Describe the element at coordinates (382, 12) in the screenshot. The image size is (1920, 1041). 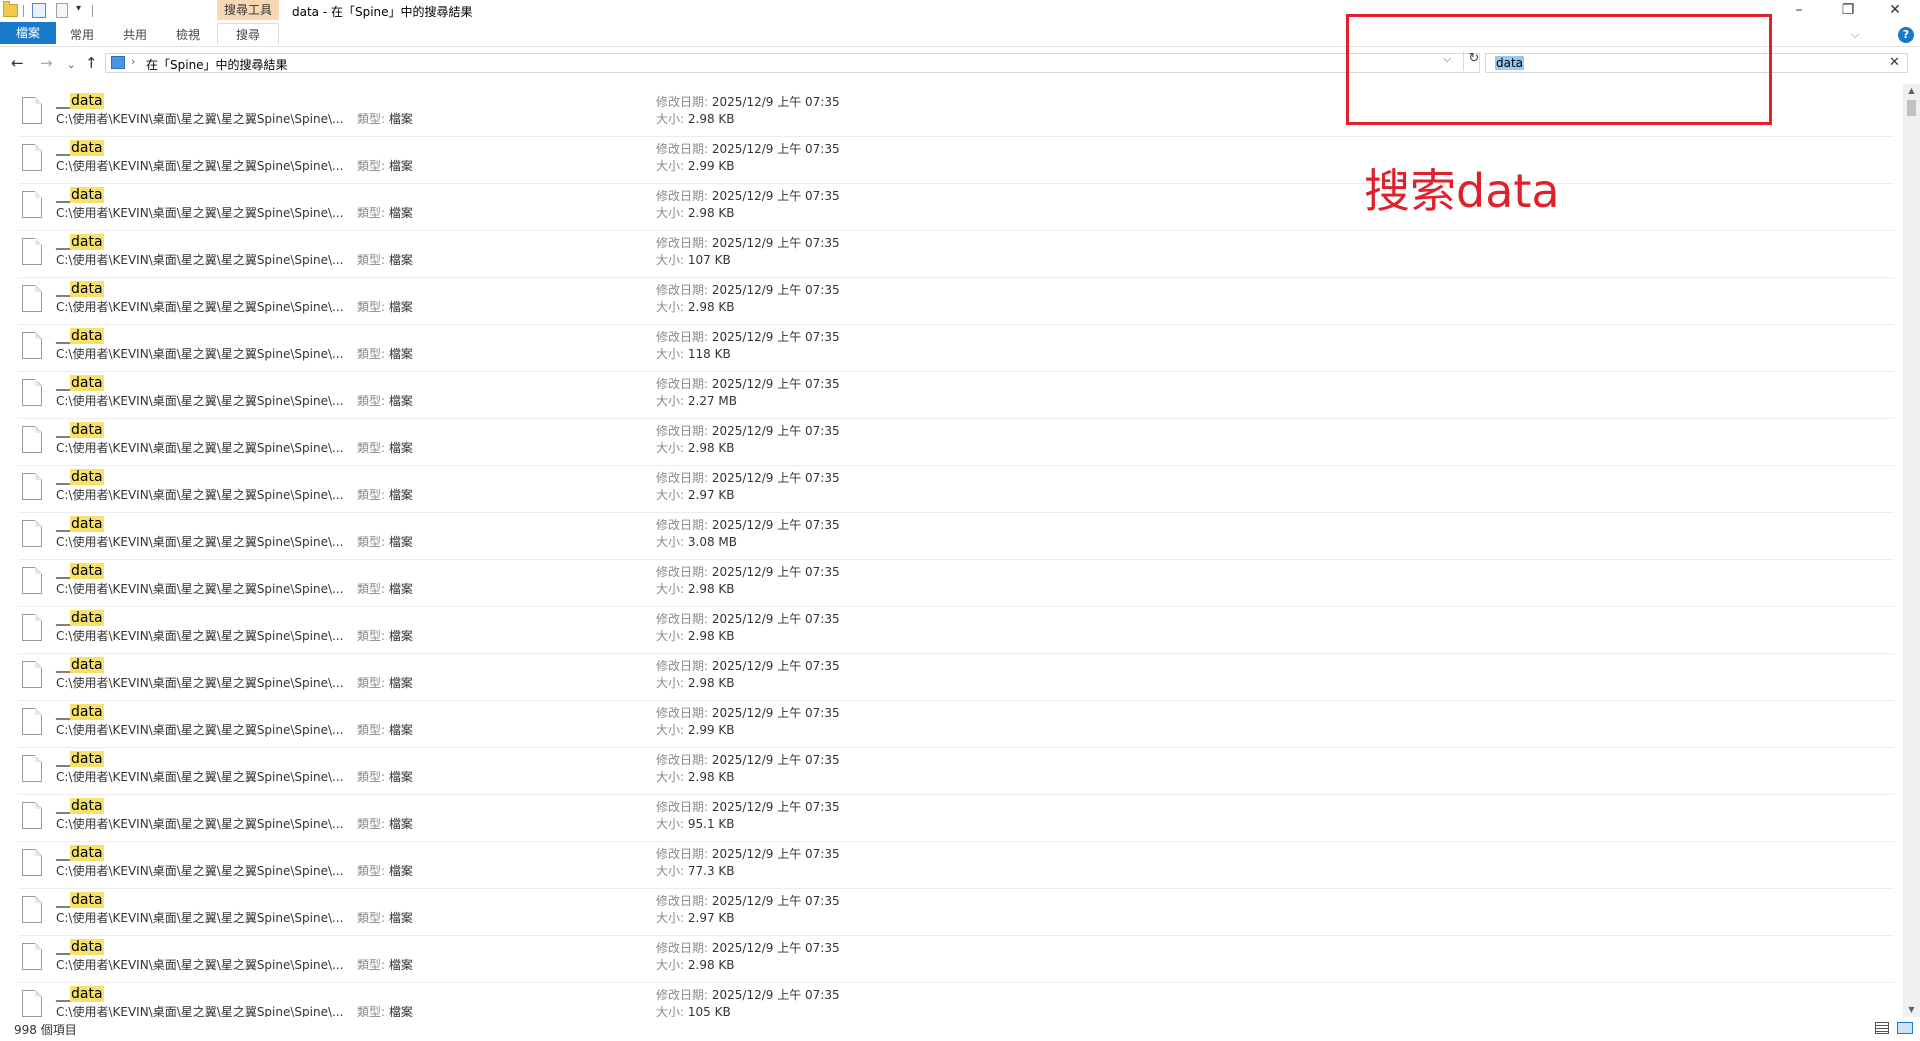
I see `window-title: data - 在「Spine」中的搜尋結果` at that location.